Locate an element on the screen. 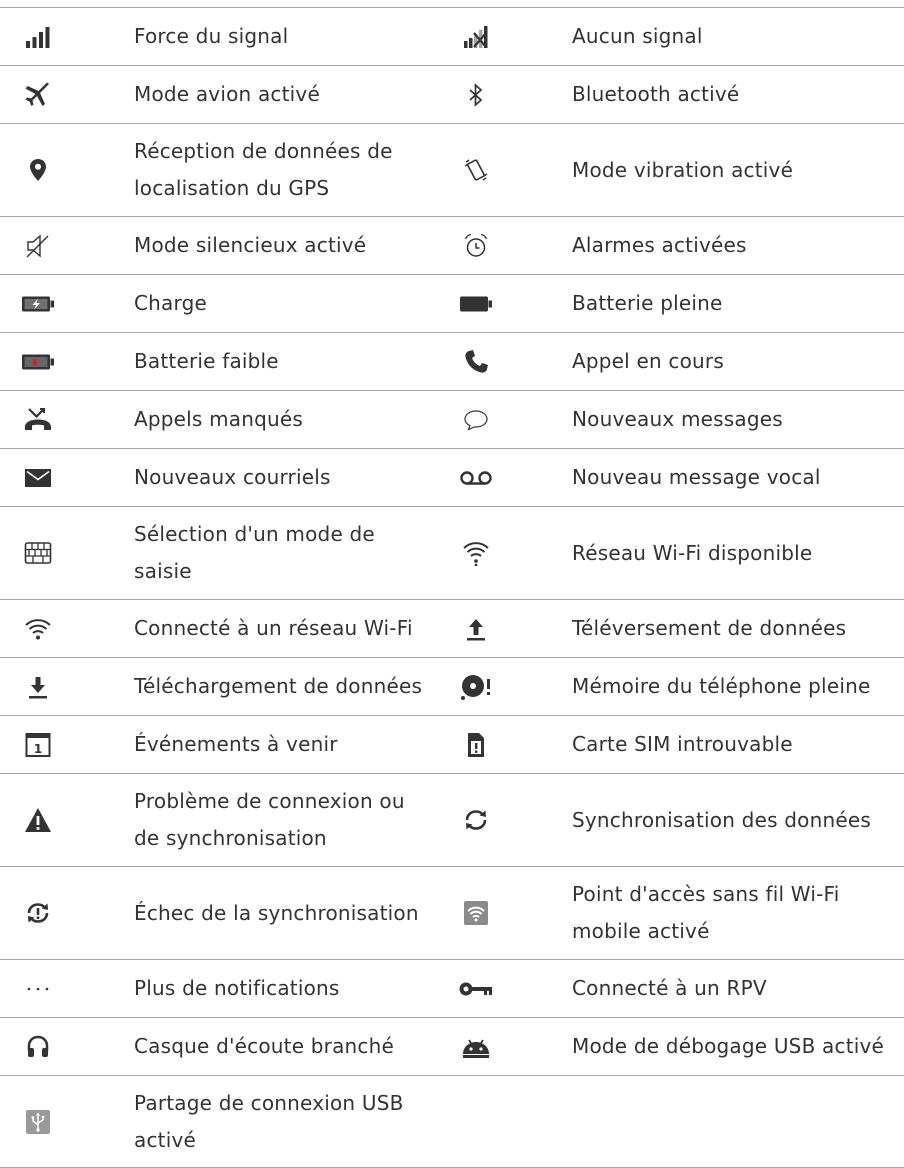 The width and height of the screenshot is (904, 1168). table-row: Batterie faible Appel en cours is located at coordinates (452, 361).